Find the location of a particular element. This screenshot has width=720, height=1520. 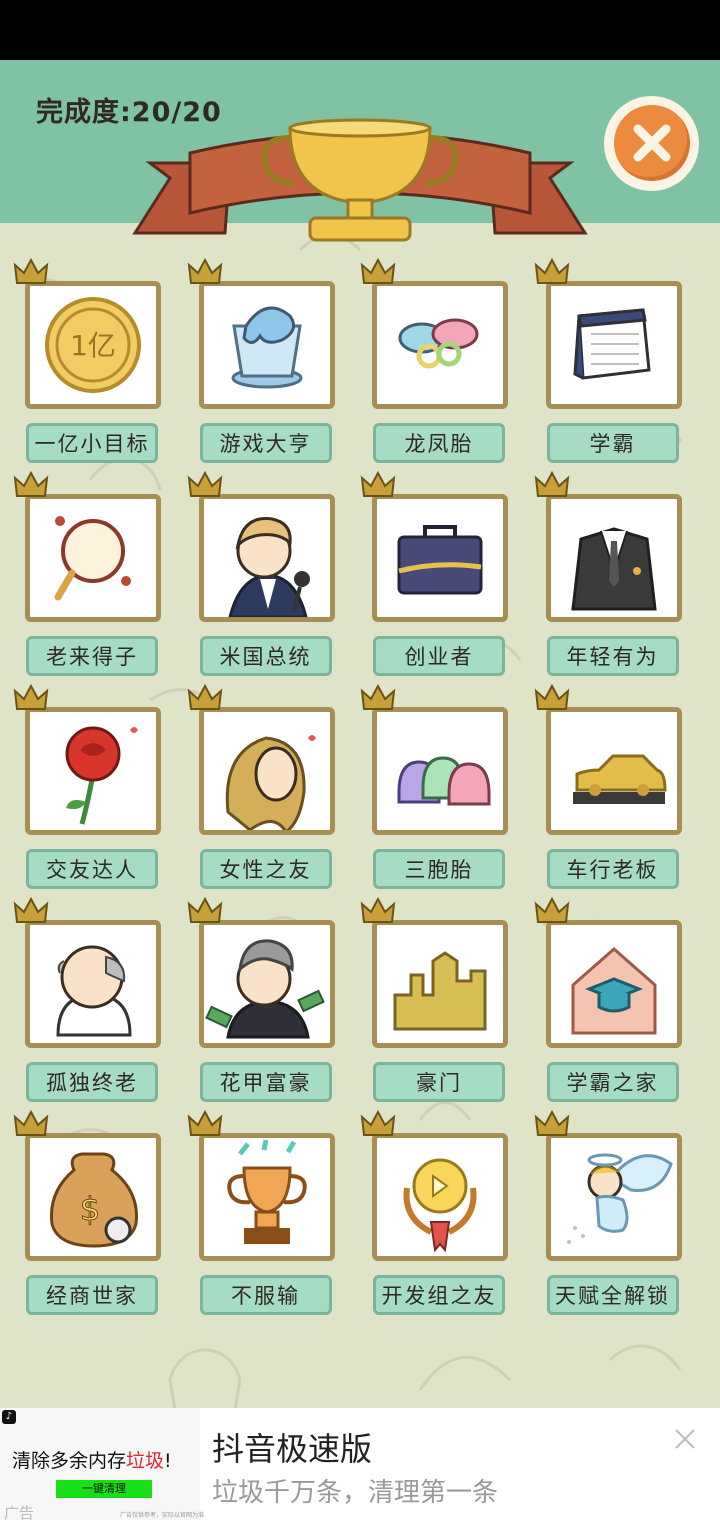

gamepad-trophy-icon is located at coordinates (266, 347).